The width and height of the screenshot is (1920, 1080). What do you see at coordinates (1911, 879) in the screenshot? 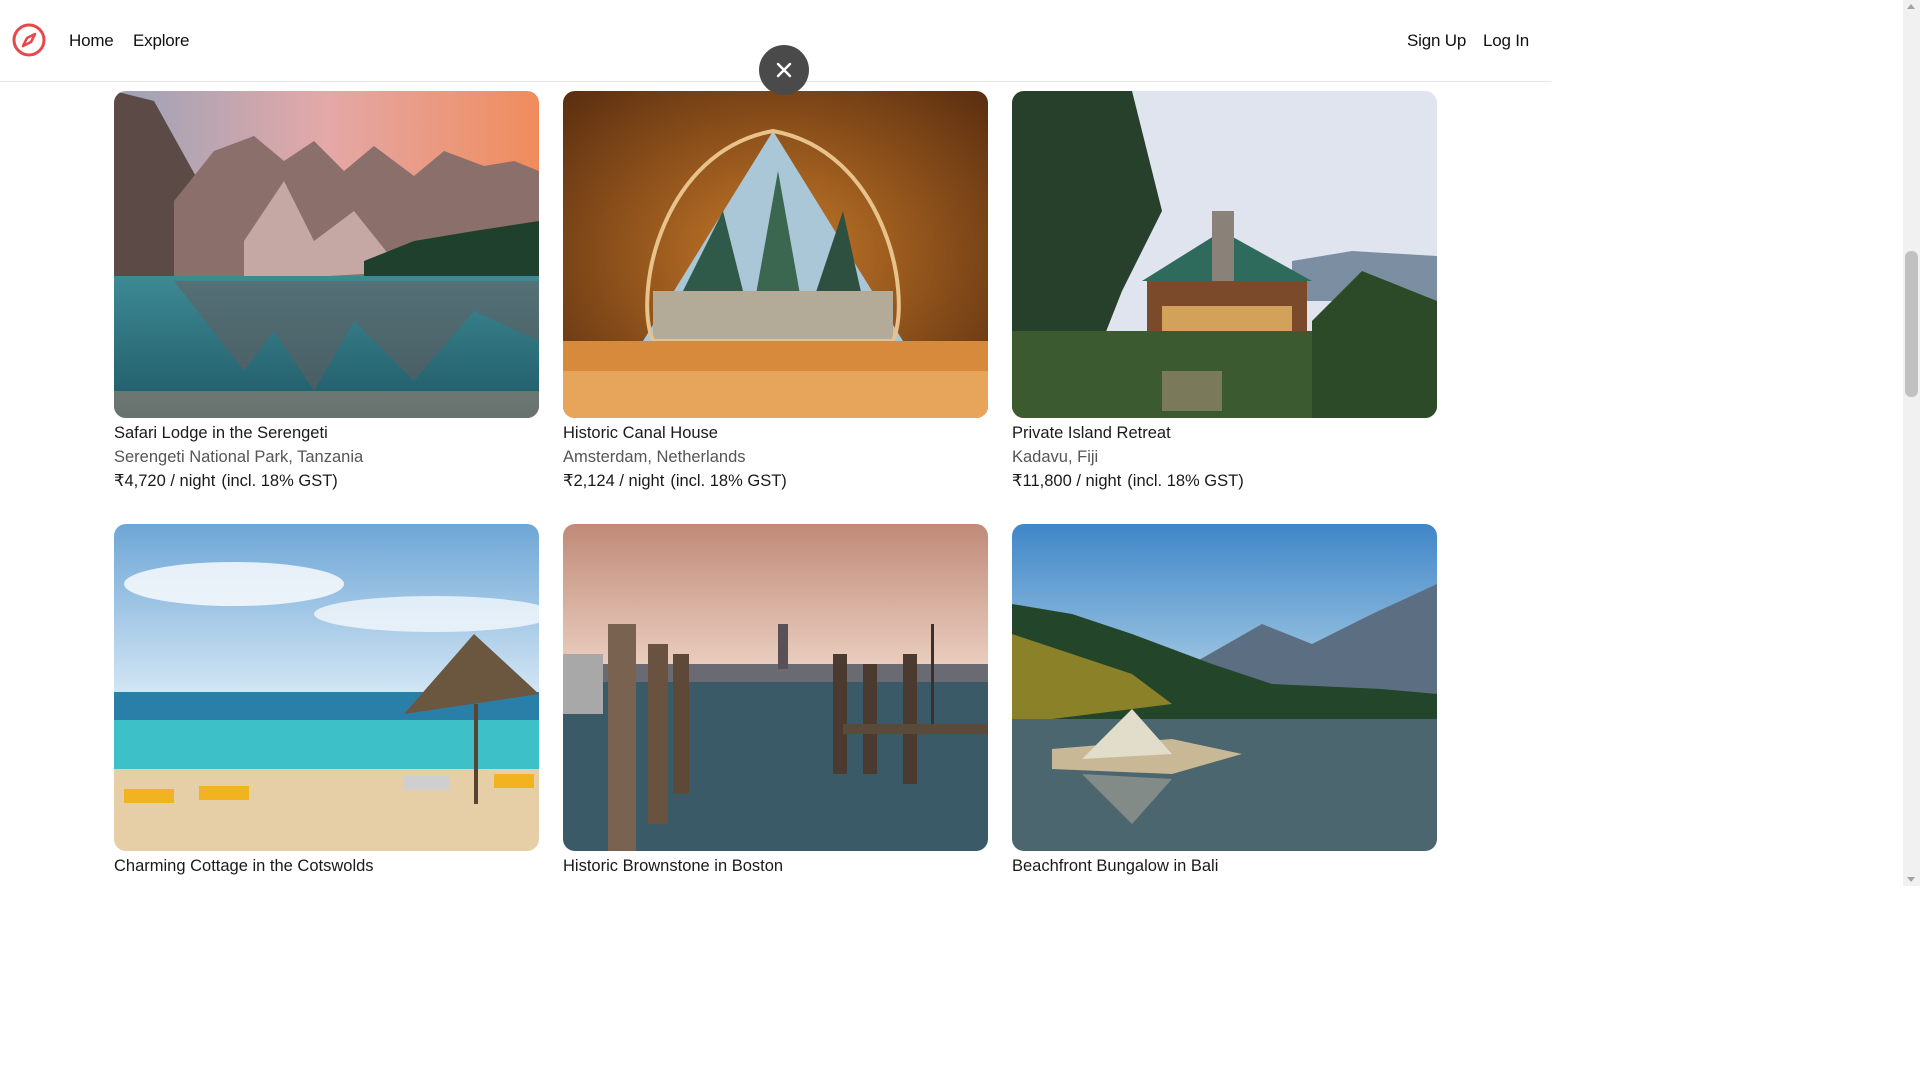
I see `scroll-down-arrow-icon` at bounding box center [1911, 879].